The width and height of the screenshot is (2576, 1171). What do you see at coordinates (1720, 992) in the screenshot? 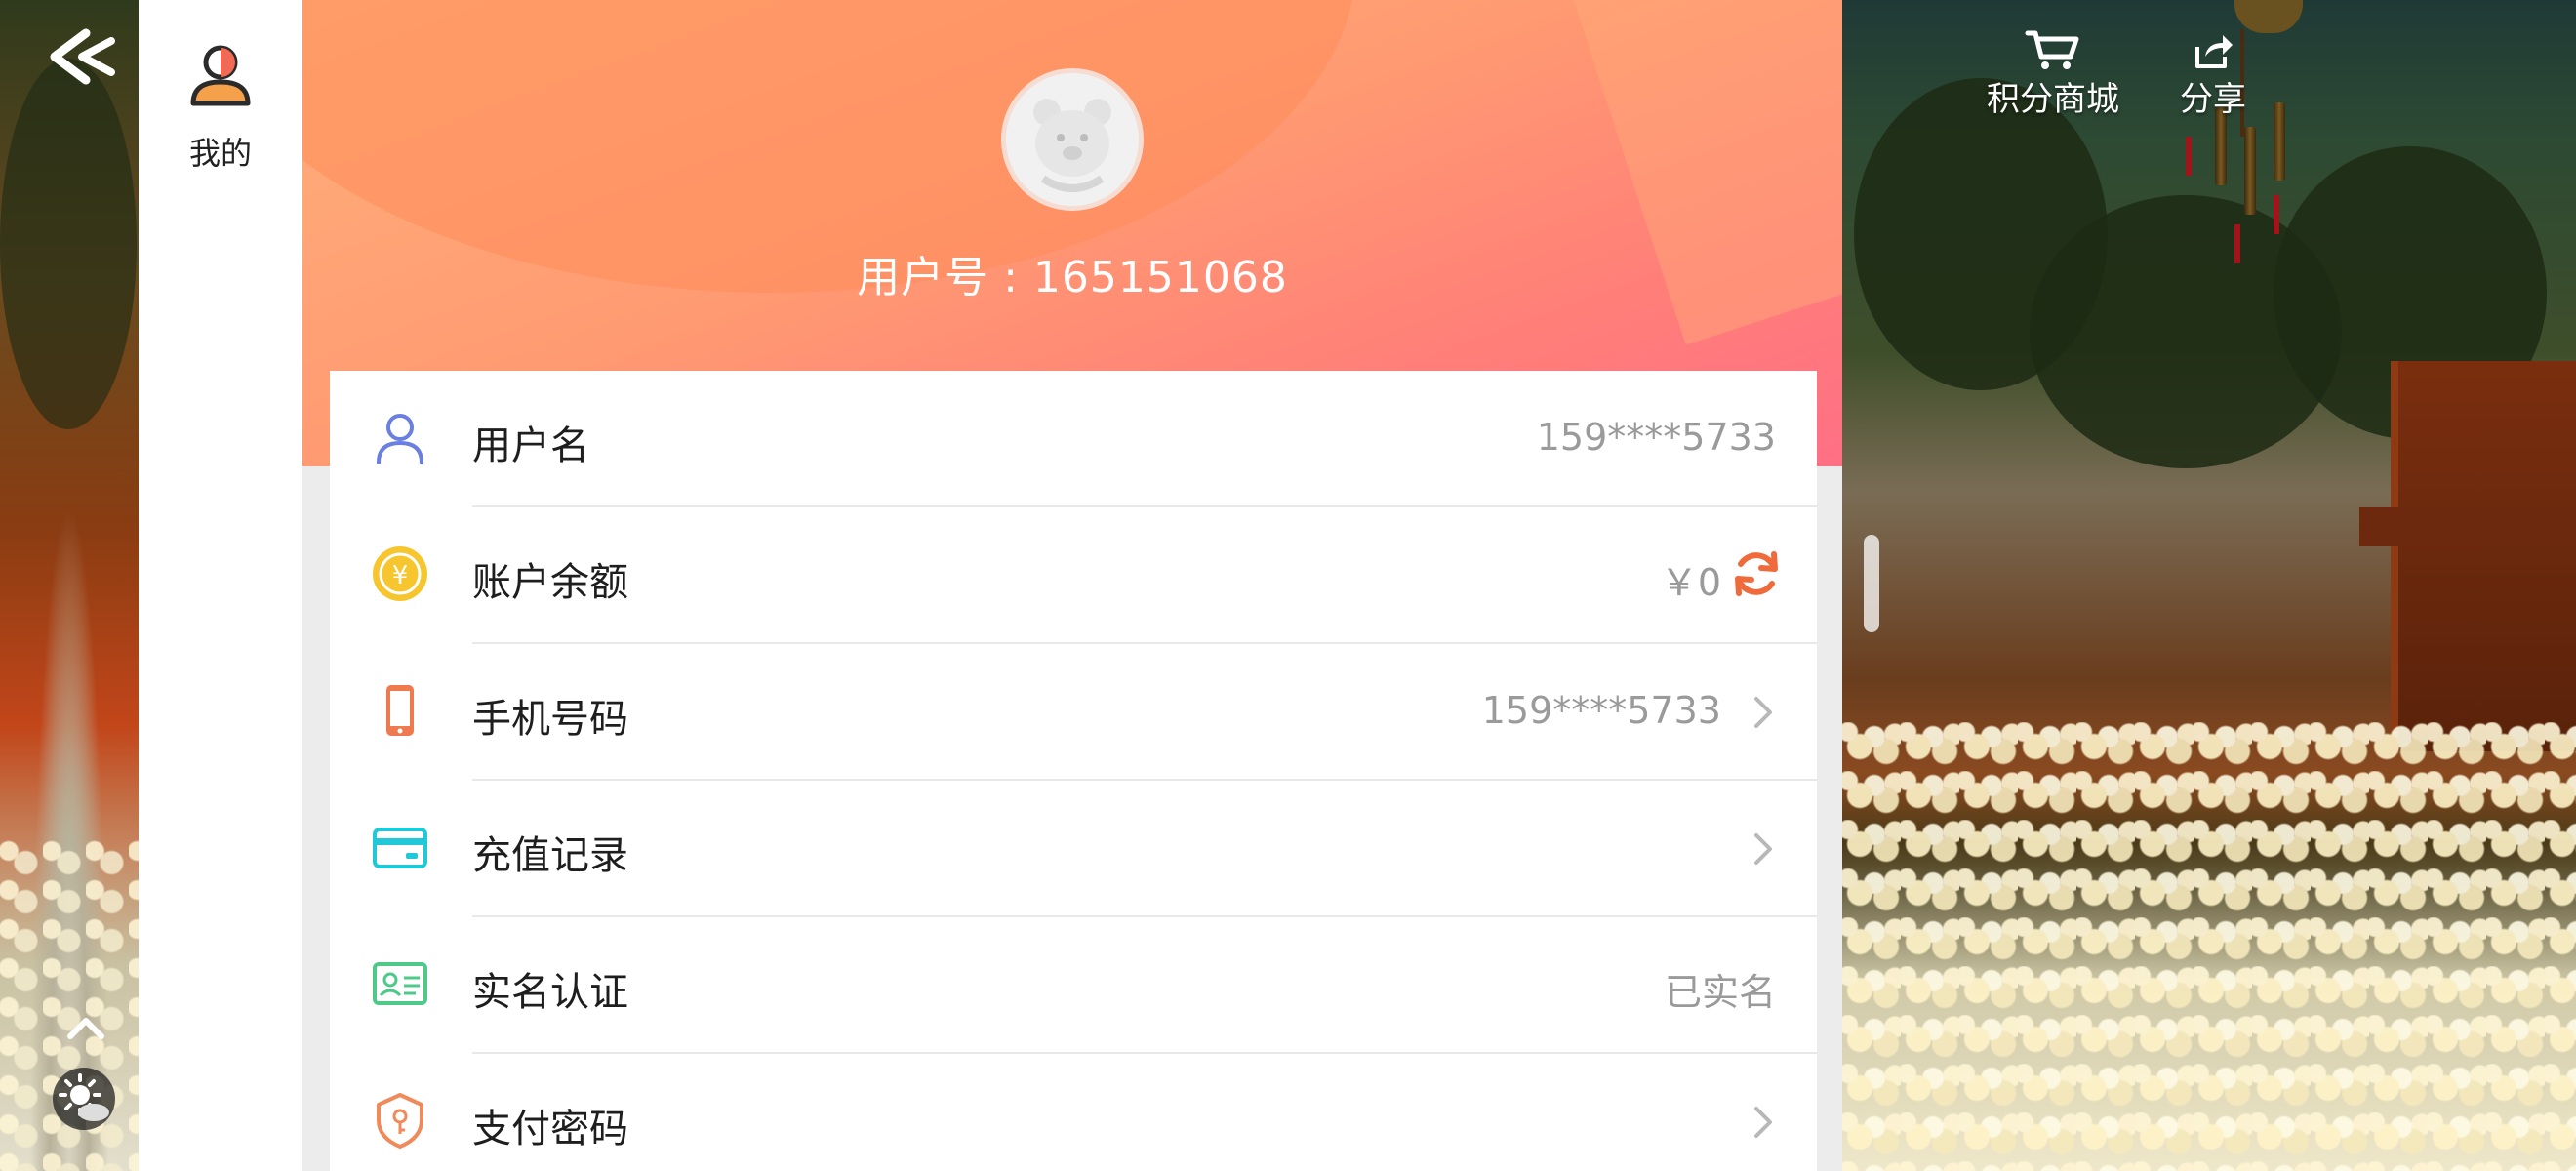
I see `row-value: 已实名` at bounding box center [1720, 992].